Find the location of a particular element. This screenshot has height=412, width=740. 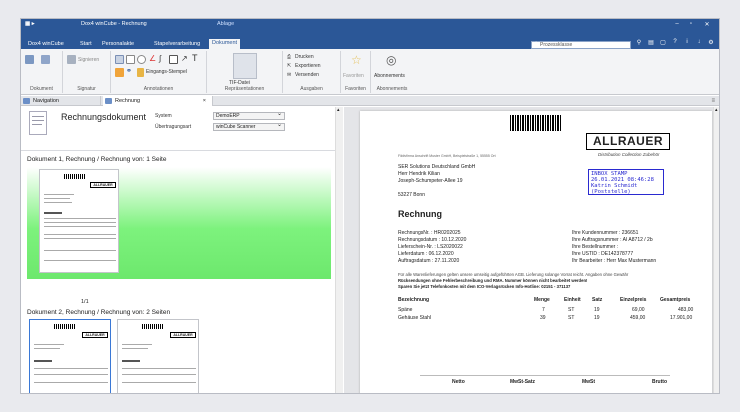

mail-icon: ✉ is located at coordinates (289, 75).